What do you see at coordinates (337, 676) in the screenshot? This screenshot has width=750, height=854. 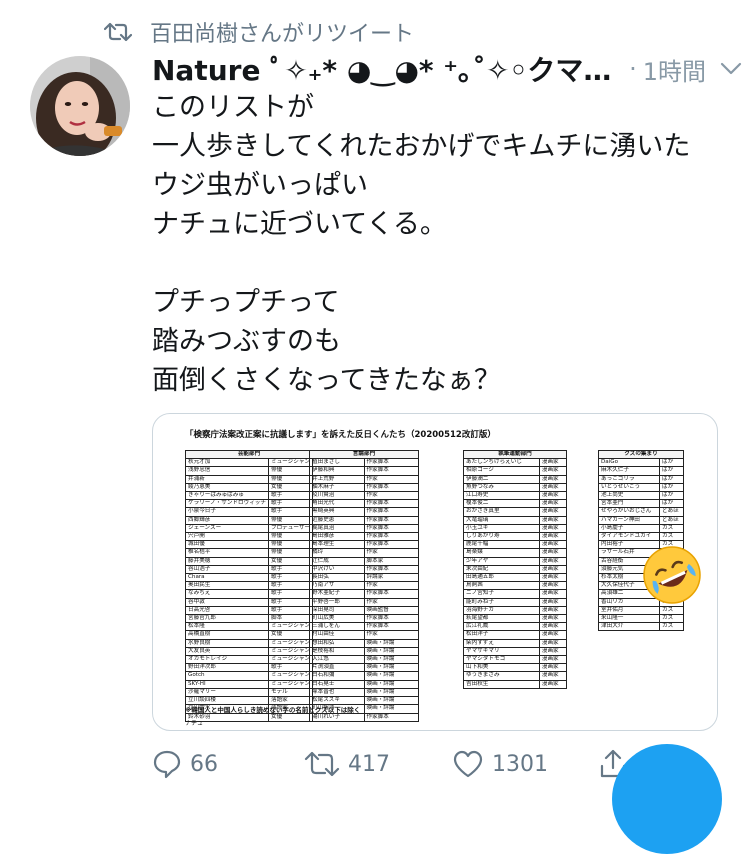 I see `table-cell: 白石和彌` at bounding box center [337, 676].